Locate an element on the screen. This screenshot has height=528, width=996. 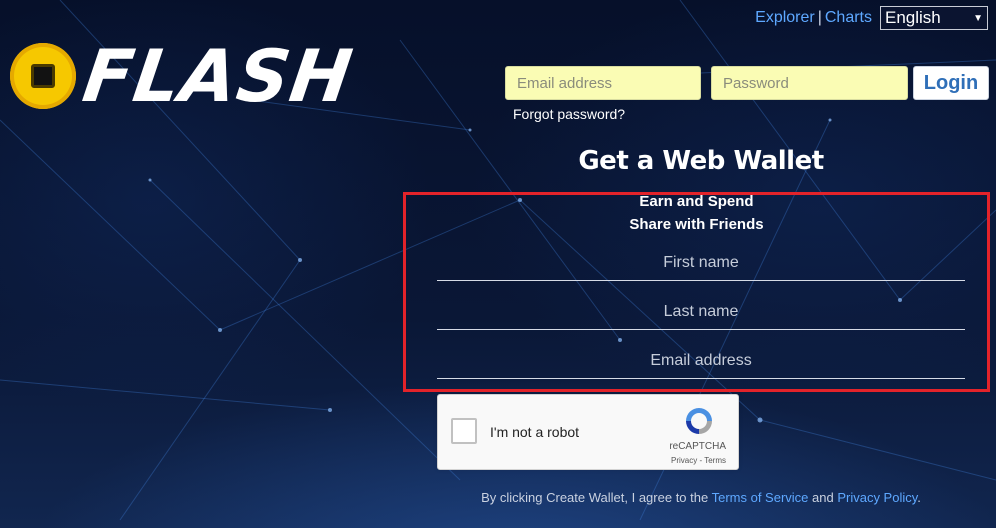
first-name-field is located at coordinates (701, 263).